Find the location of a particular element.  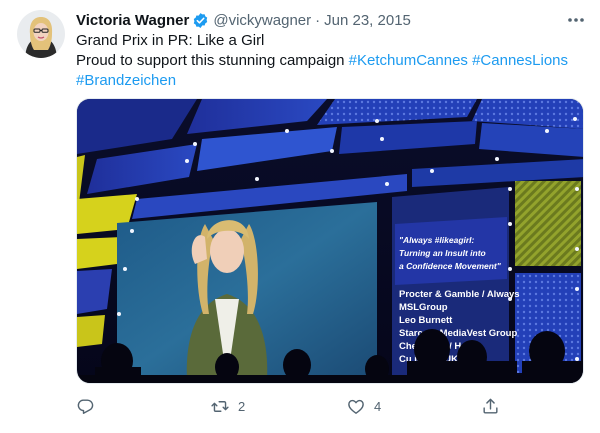

verified-badge-icon is located at coordinates (200, 20).